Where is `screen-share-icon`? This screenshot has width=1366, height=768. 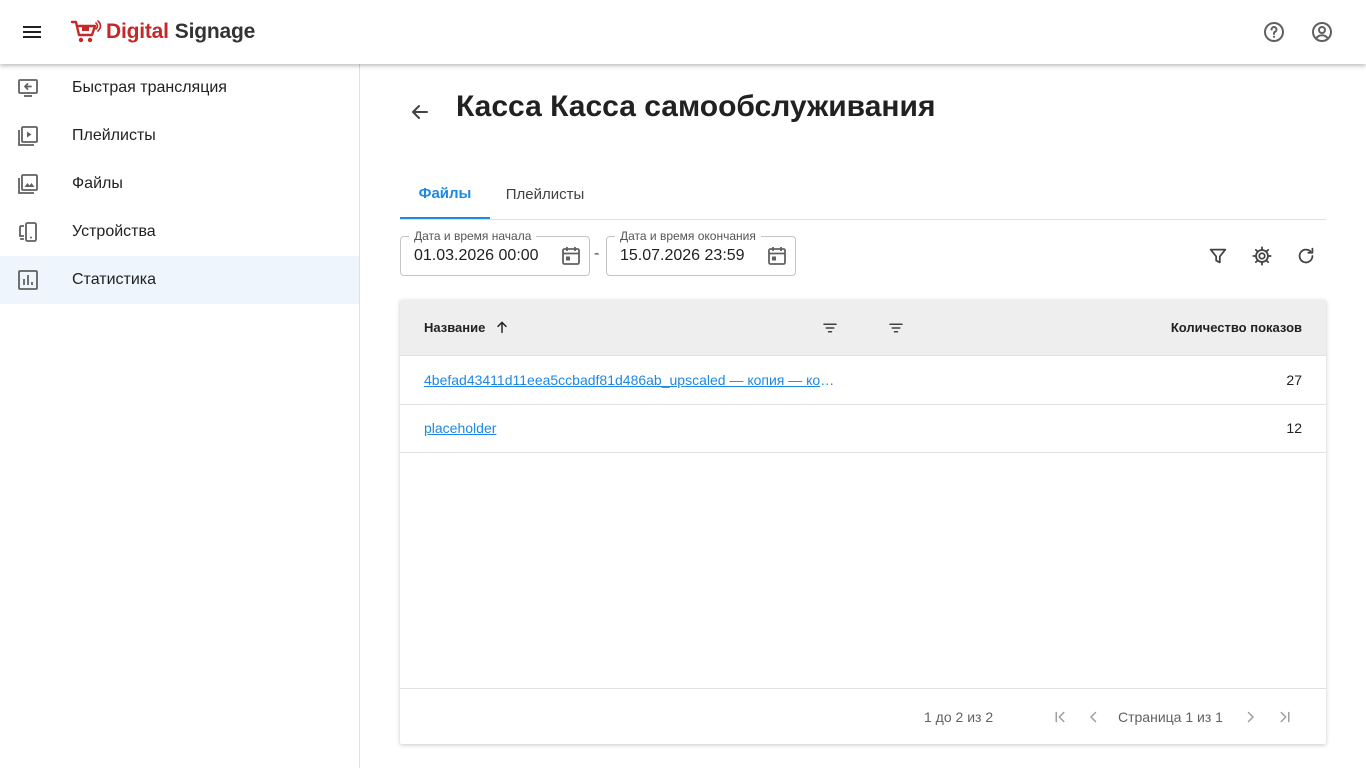
screen-share-icon is located at coordinates (28, 88).